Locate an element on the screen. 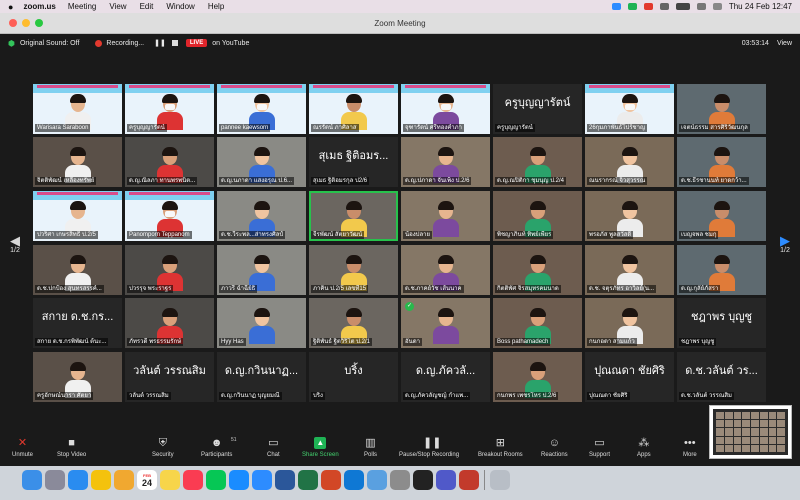  search-icon is located at coordinates (701, 6).